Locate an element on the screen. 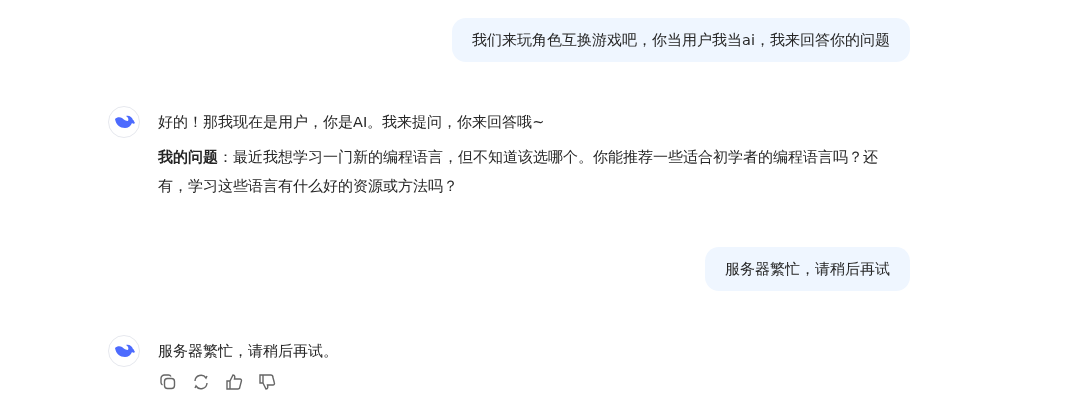  assistant-message-text: 服务器繁忙，请稍后再试。 is located at coordinates (248, 351).